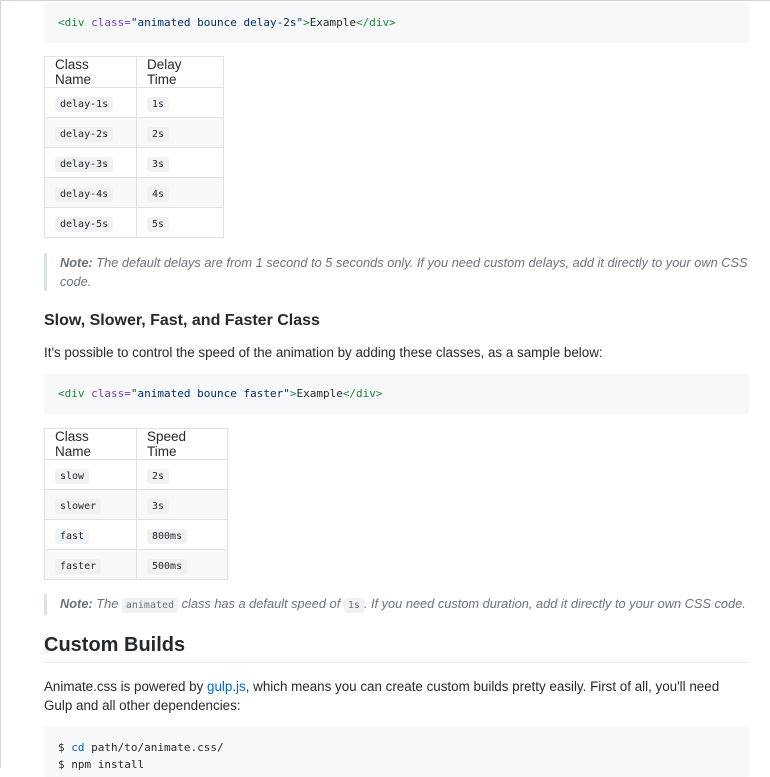 The image size is (770, 777). I want to click on table-row: delay-3s 3s, so click(134, 162).